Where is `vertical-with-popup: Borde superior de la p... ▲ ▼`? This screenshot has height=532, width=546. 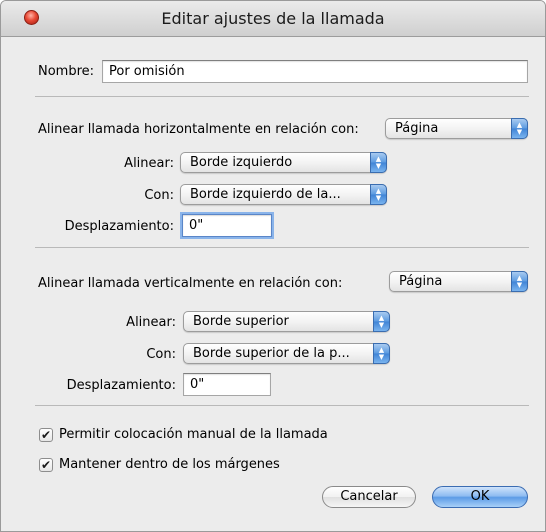
vertical-with-popup: Borde superior de la p... ▲ ▼ is located at coordinates (286, 353).